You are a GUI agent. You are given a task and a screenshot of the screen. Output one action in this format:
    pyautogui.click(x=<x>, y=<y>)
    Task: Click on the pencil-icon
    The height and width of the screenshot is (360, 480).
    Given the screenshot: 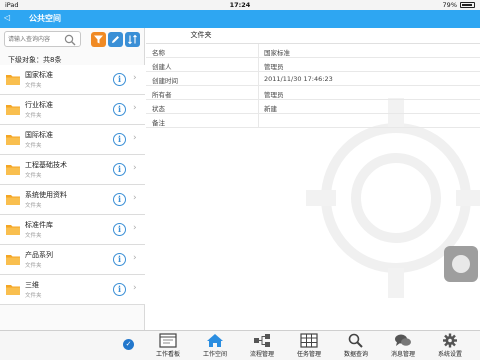 What is the action you would take?
    pyautogui.click(x=115, y=39)
    